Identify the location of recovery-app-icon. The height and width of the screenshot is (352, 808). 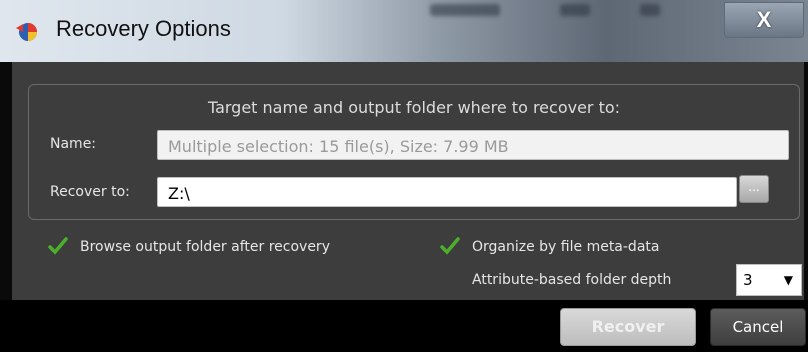
(26, 32).